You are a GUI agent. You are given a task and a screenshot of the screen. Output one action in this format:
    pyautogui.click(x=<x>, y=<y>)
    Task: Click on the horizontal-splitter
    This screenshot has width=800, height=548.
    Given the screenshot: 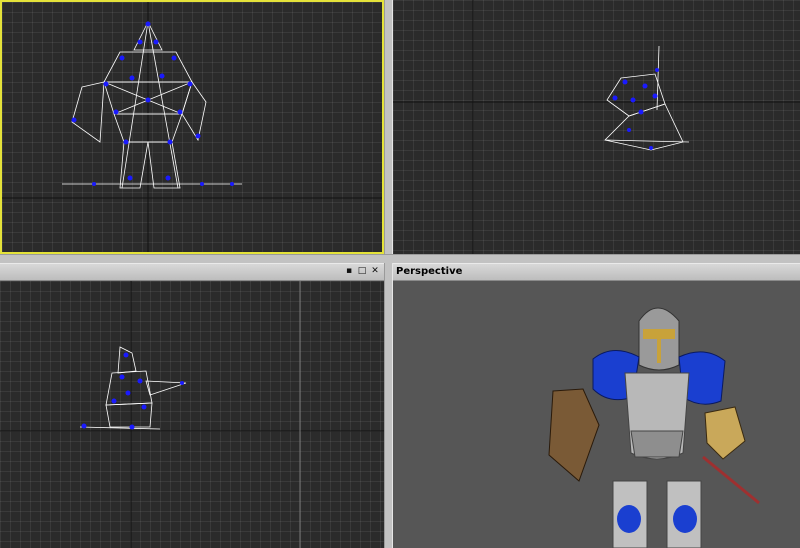 What is the action you would take?
    pyautogui.click(x=400, y=258)
    